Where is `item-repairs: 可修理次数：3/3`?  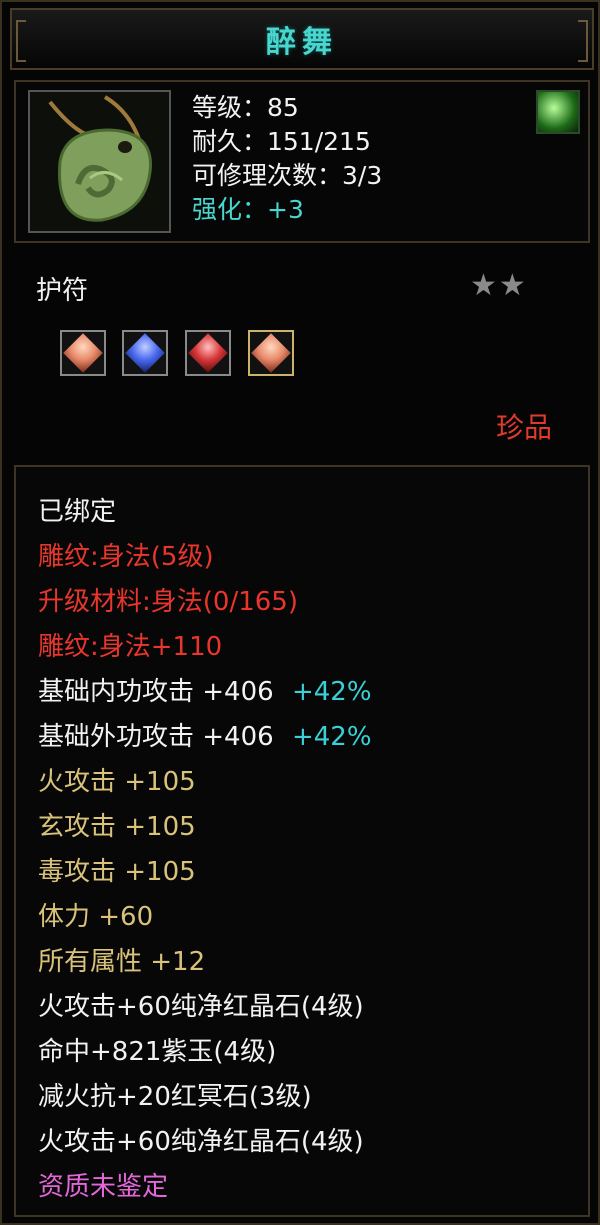
item-repairs: 可修理次数：3/3 is located at coordinates (287, 175).